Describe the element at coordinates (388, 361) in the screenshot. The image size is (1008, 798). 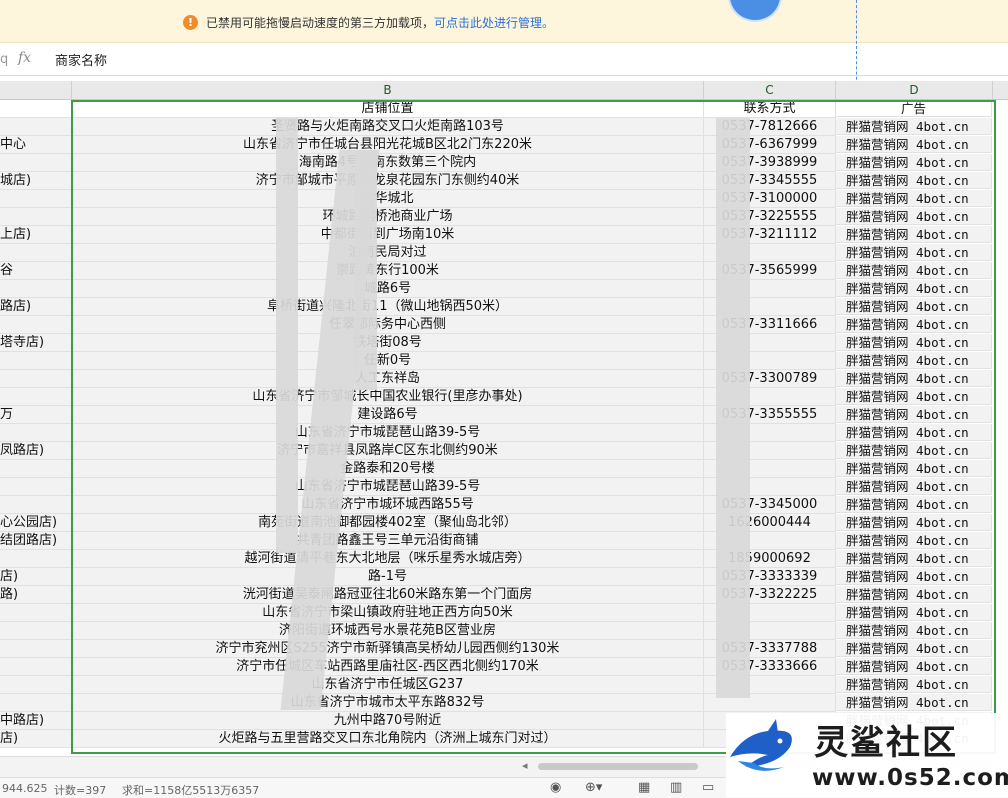
I see `cell-location: 任新0号` at that location.